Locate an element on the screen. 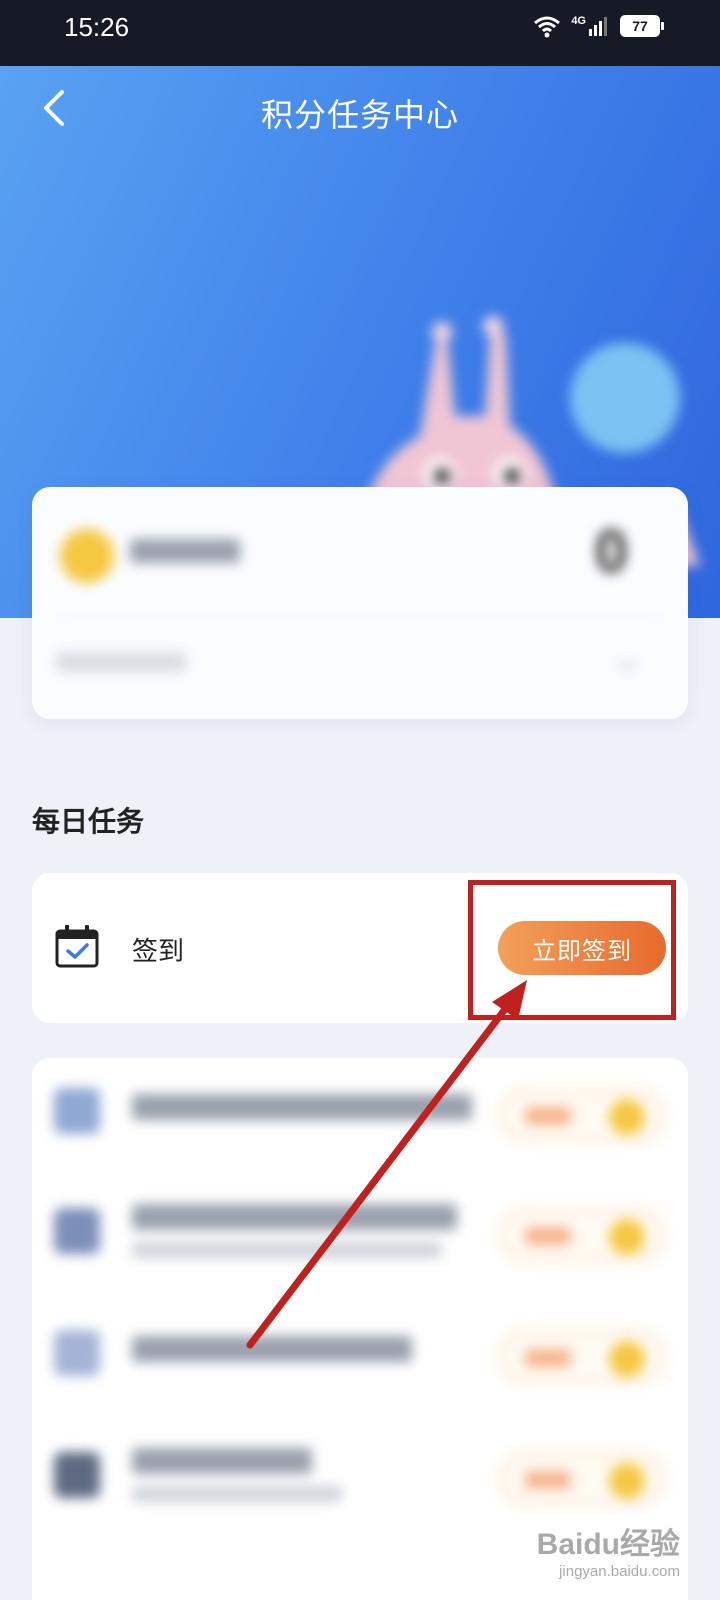 This screenshot has height=1600, width=720. watermark-url: jingyan.baidu.com is located at coordinates (619, 1571).